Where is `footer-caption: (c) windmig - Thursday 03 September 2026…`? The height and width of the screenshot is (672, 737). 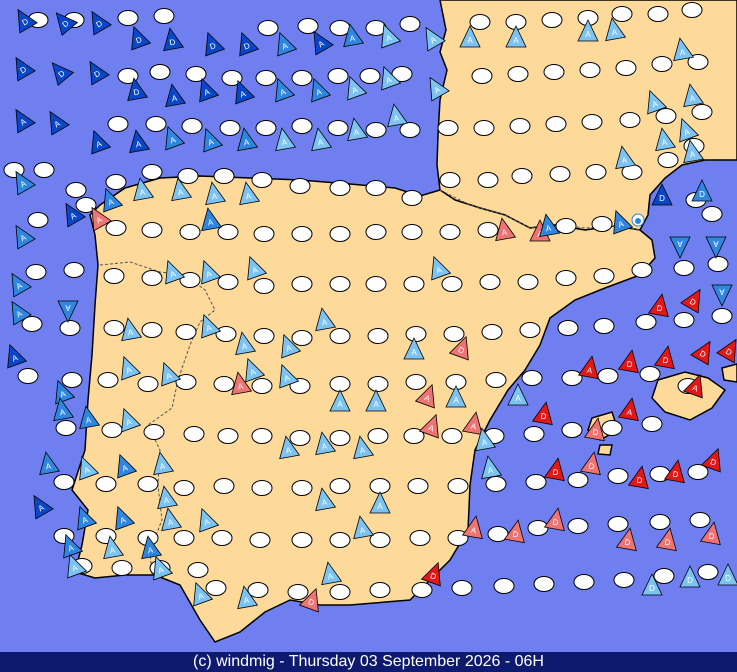 footer-caption: (c) windmig - Thursday 03 September 2026… is located at coordinates (368, 662).